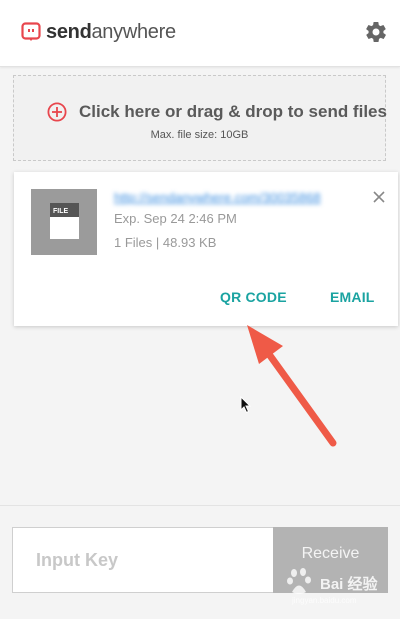  What do you see at coordinates (175, 218) in the screenshot?
I see `expiry-date: Exp. Sep 24 2:46 PM` at bounding box center [175, 218].